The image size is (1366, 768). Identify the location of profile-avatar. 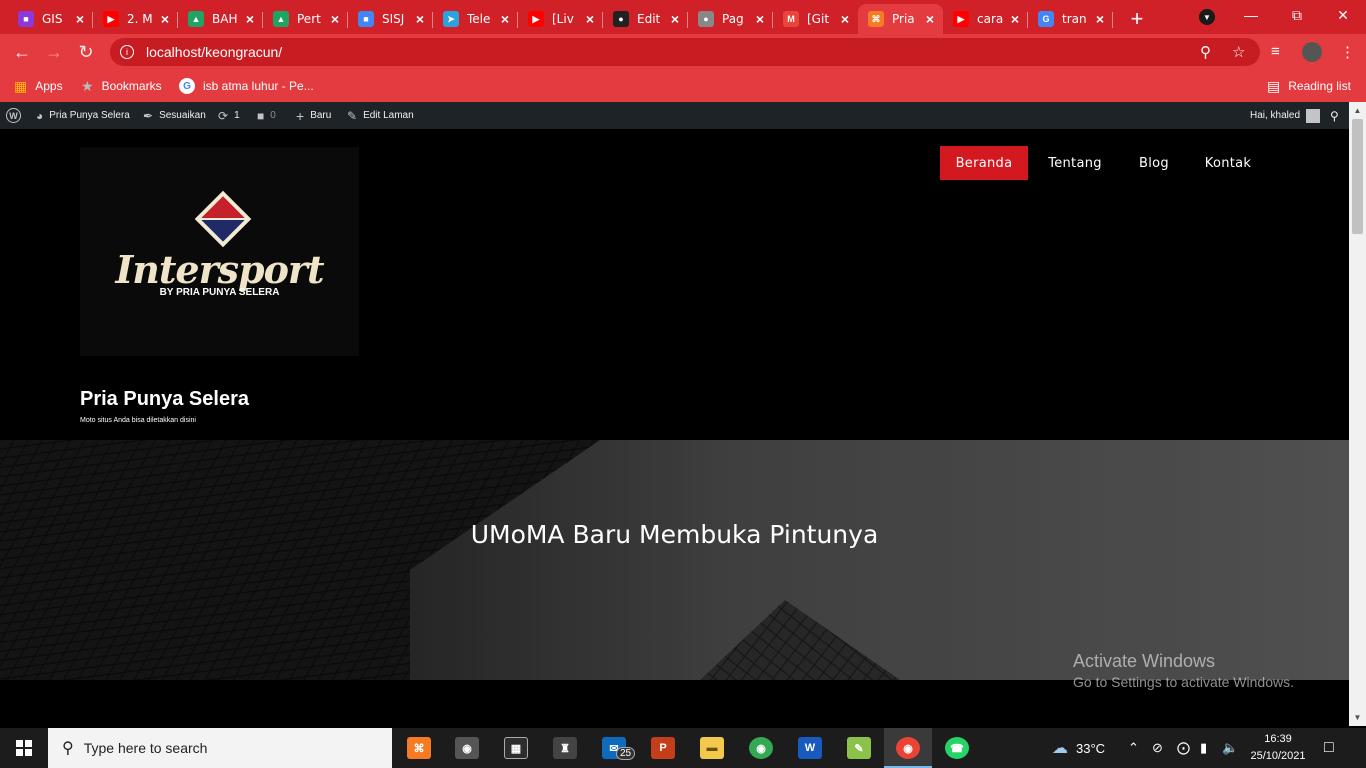
(1312, 52).